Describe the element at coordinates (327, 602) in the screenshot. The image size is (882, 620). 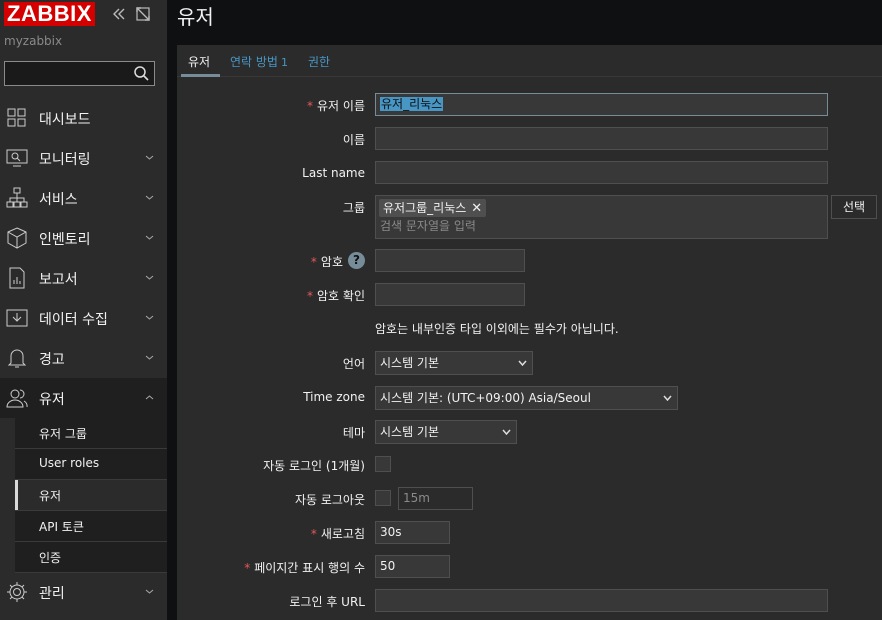
I see `url-label: 로그인 후 URL` at that location.